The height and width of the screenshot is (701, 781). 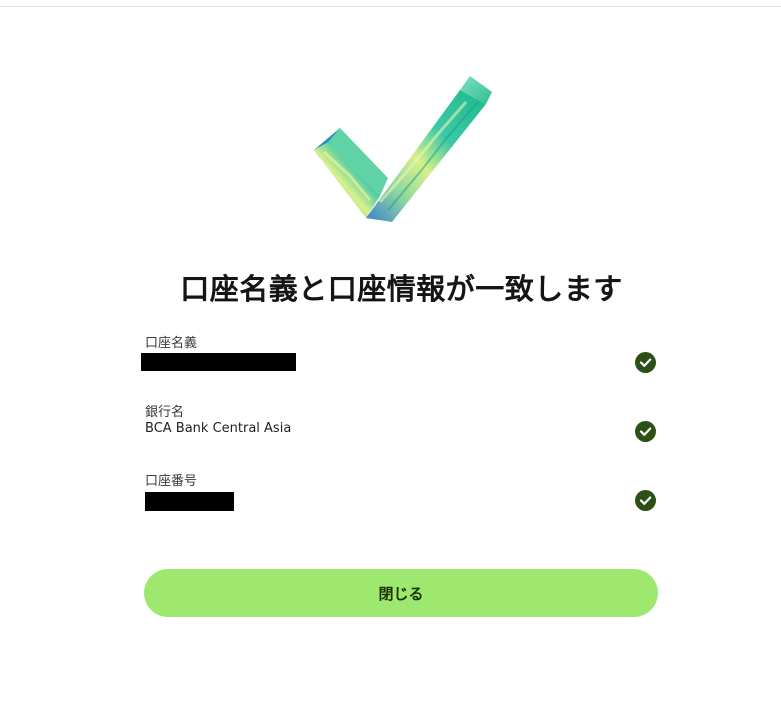 I want to click on close-button: 閉じる, so click(x=401, y=593).